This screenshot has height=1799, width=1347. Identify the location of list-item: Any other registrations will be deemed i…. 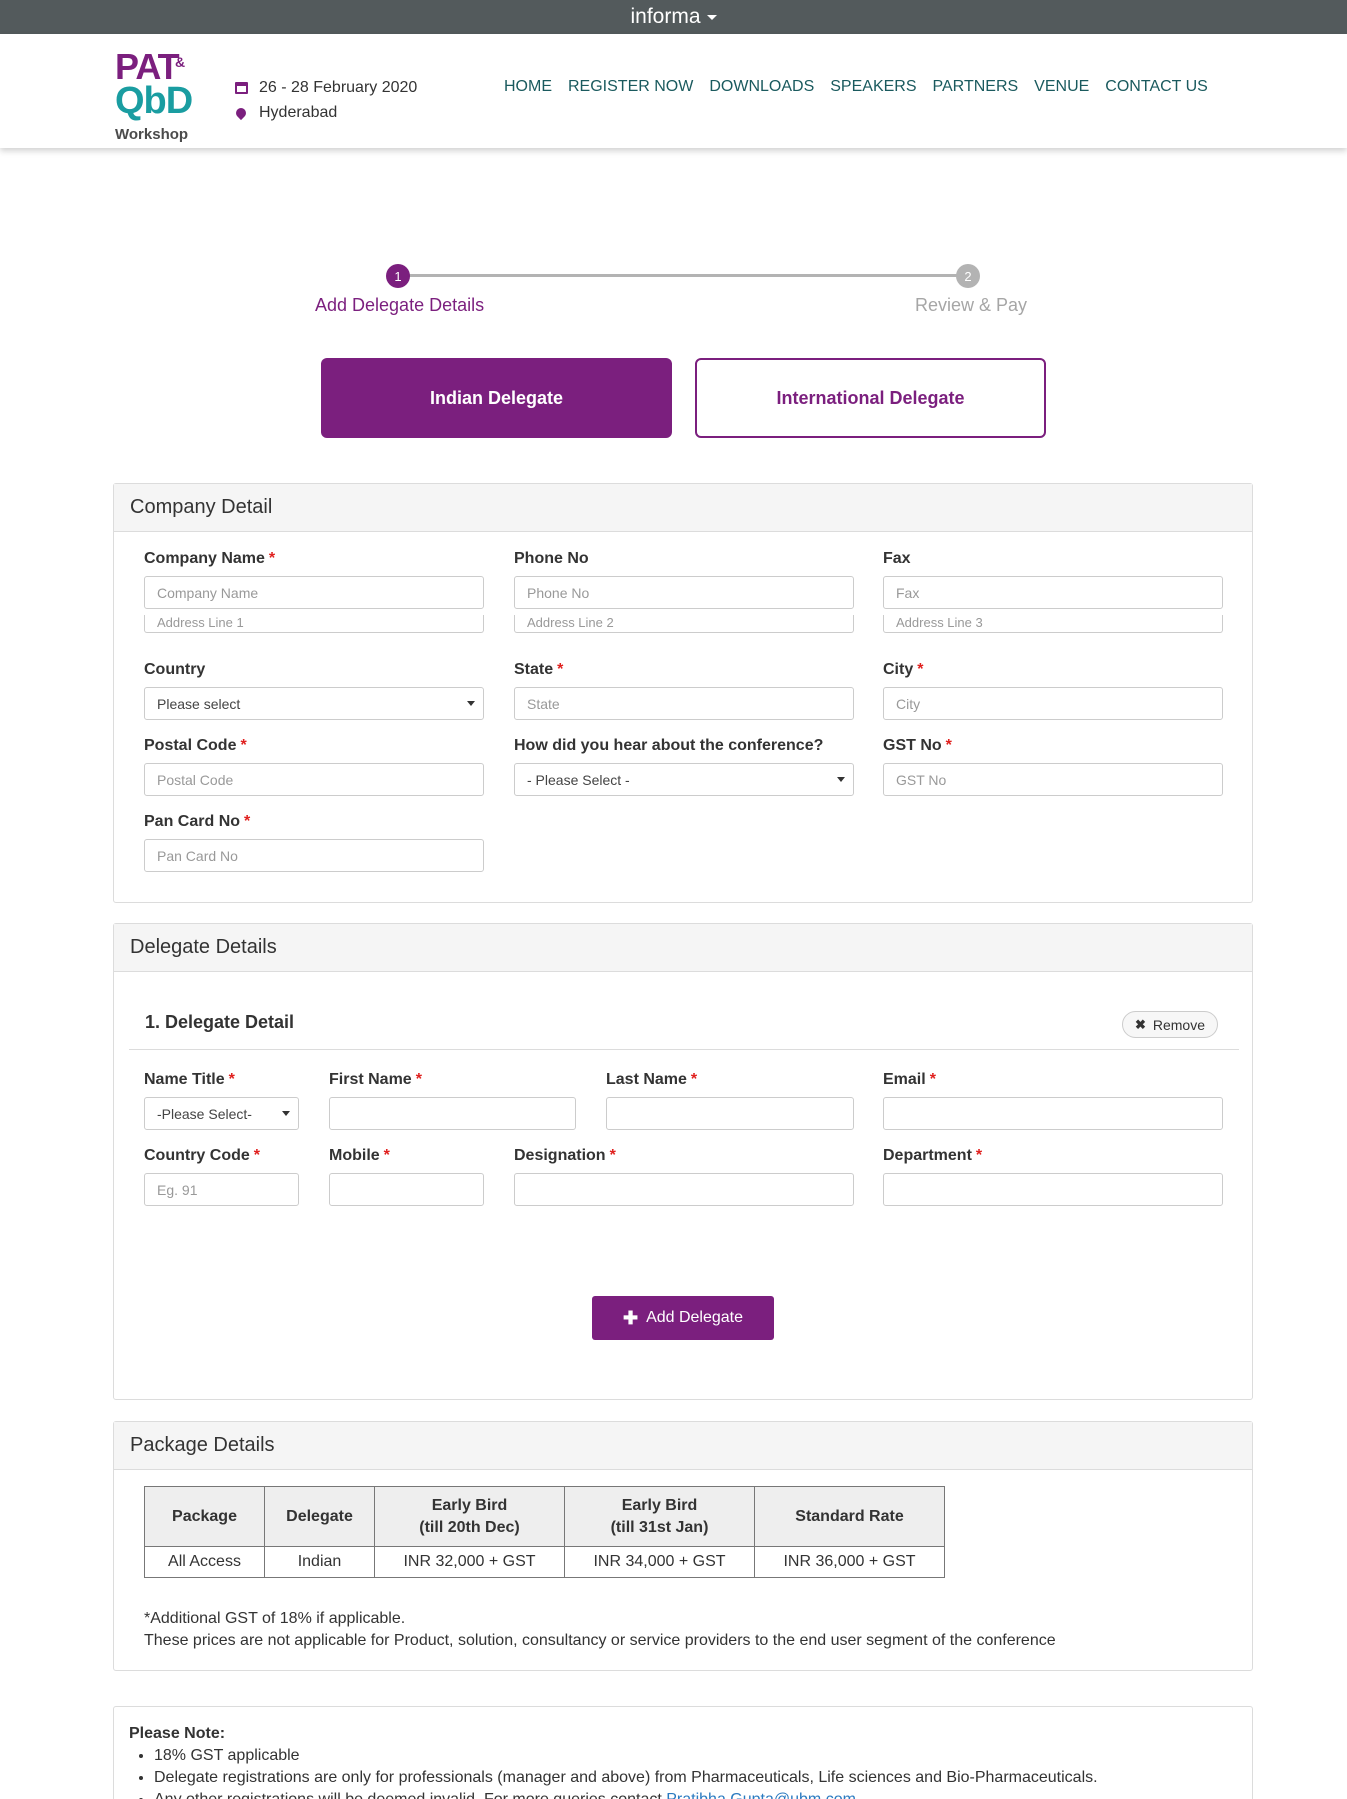
(695, 1794).